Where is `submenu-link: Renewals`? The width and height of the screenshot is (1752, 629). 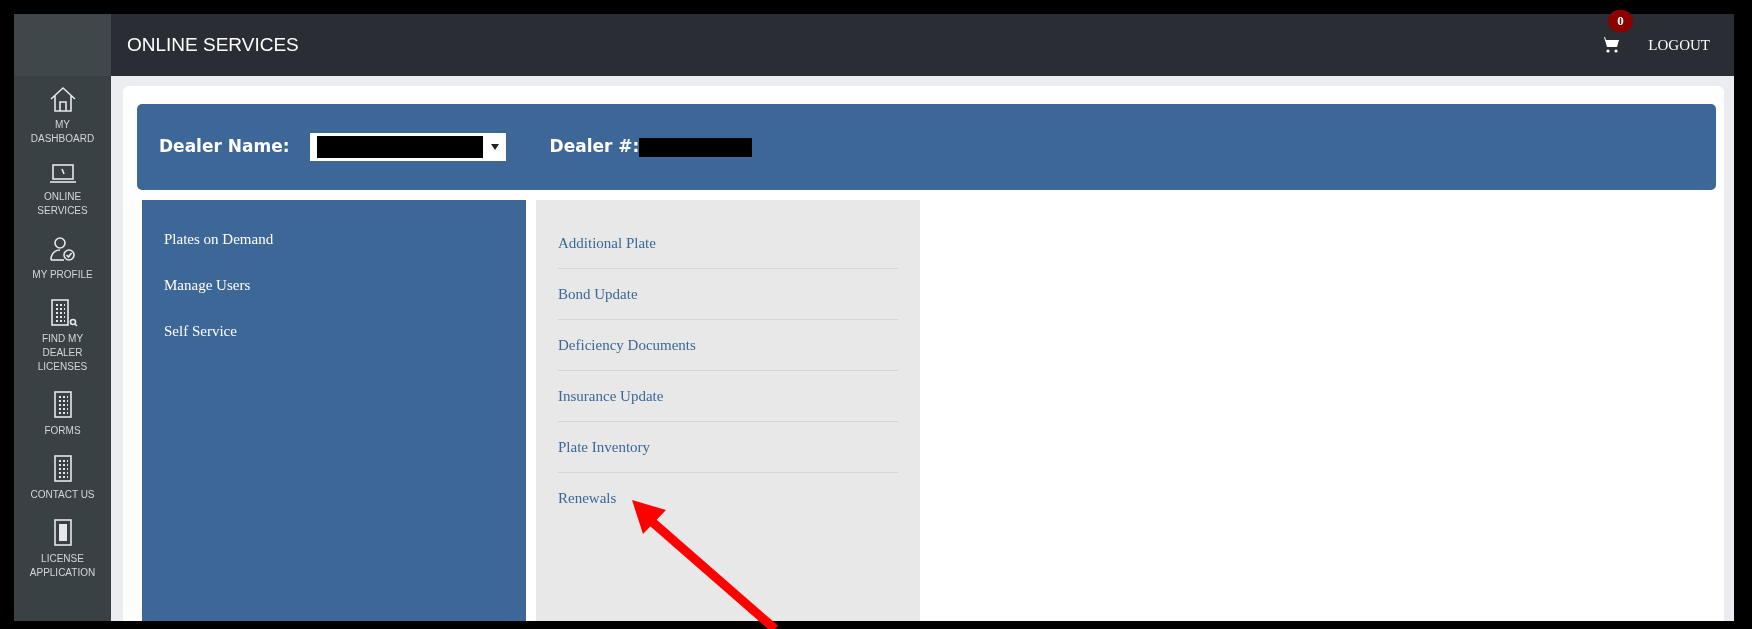
submenu-link: Renewals is located at coordinates (587, 498).